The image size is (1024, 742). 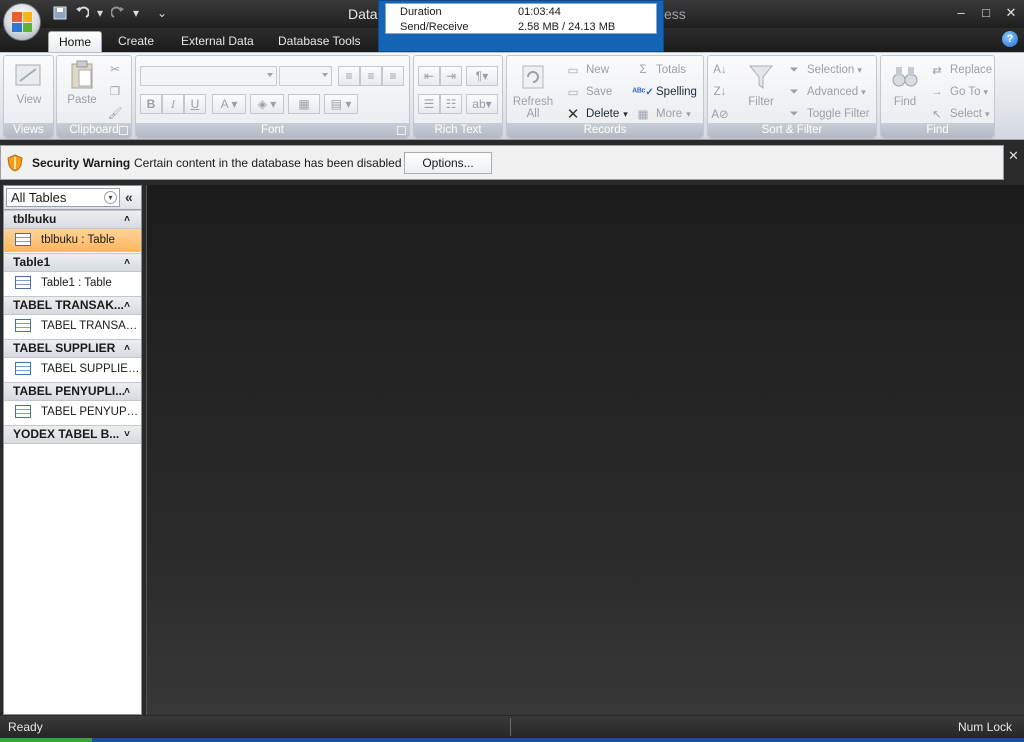 I want to click on nav-group-tabel-penyuplian: TABEL PENYUPLI... ˄, so click(x=72, y=391).